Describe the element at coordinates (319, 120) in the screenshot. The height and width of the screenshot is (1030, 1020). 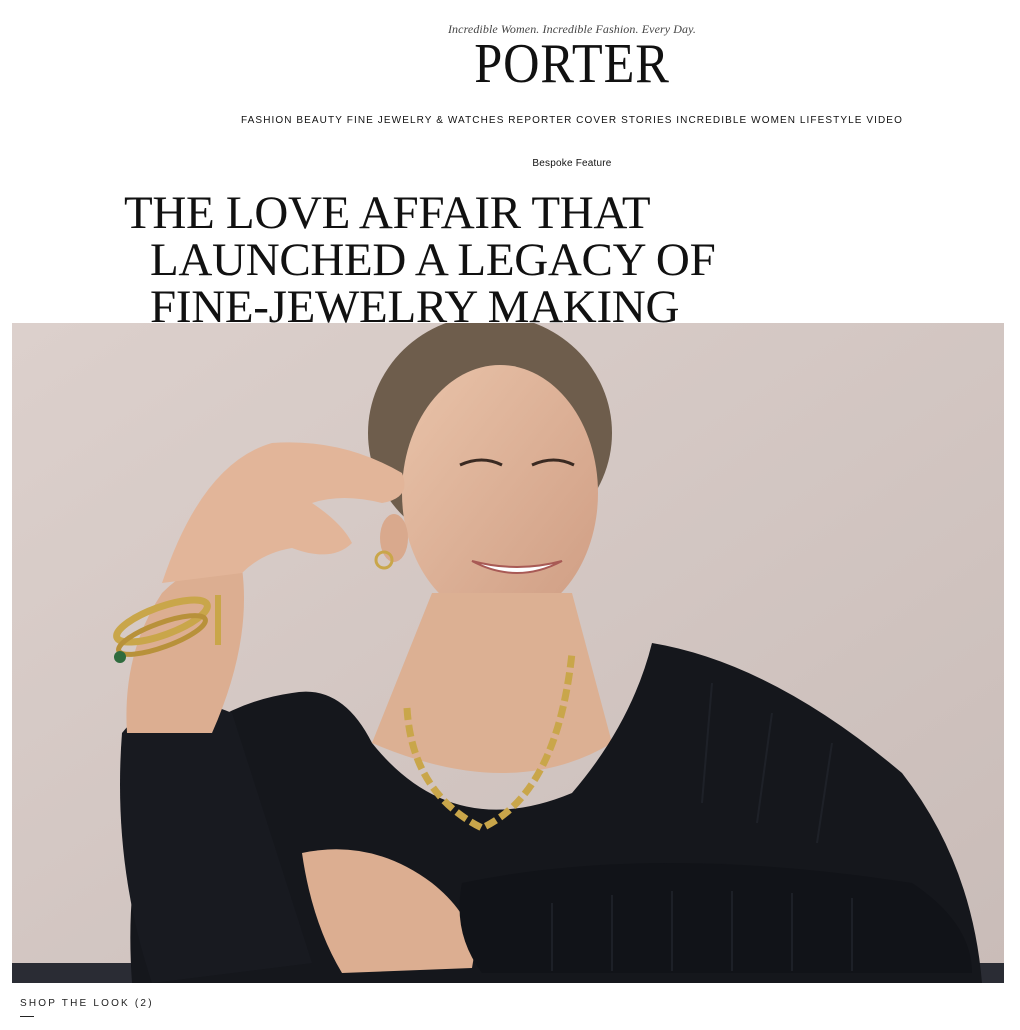
I see `nav-item-beauty: BEAUTY` at that location.